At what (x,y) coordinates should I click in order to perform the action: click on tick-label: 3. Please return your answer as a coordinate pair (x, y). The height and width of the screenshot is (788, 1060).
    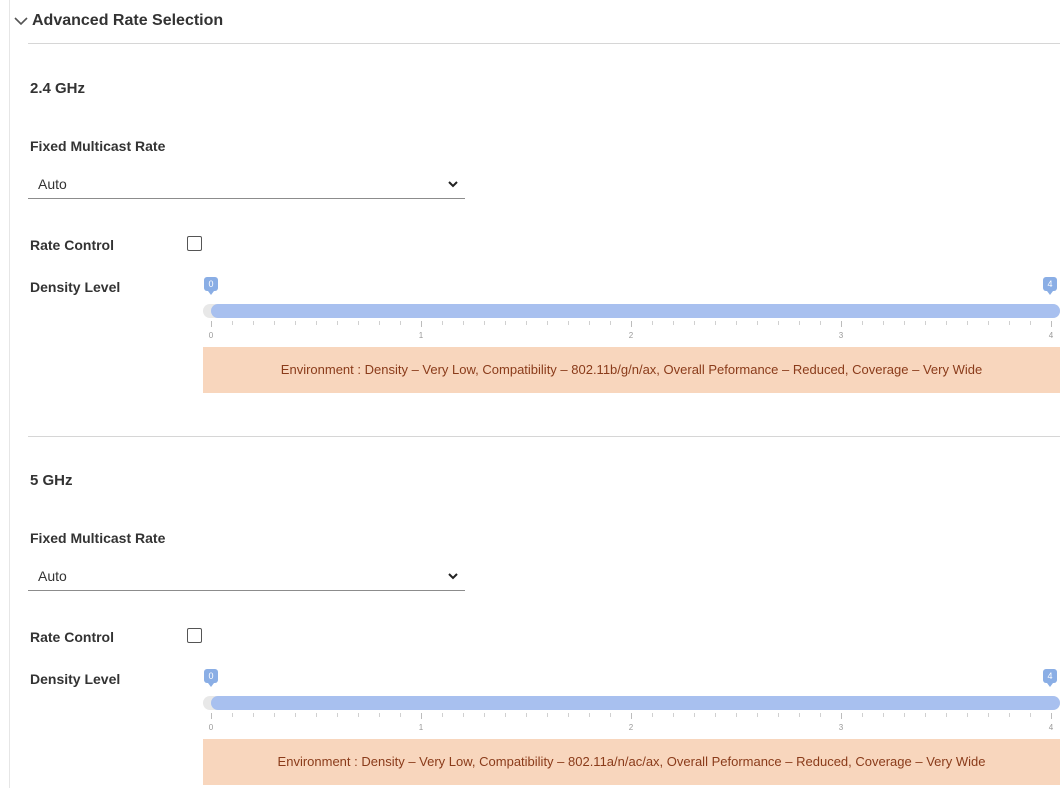
    Looking at the image, I should click on (841, 335).